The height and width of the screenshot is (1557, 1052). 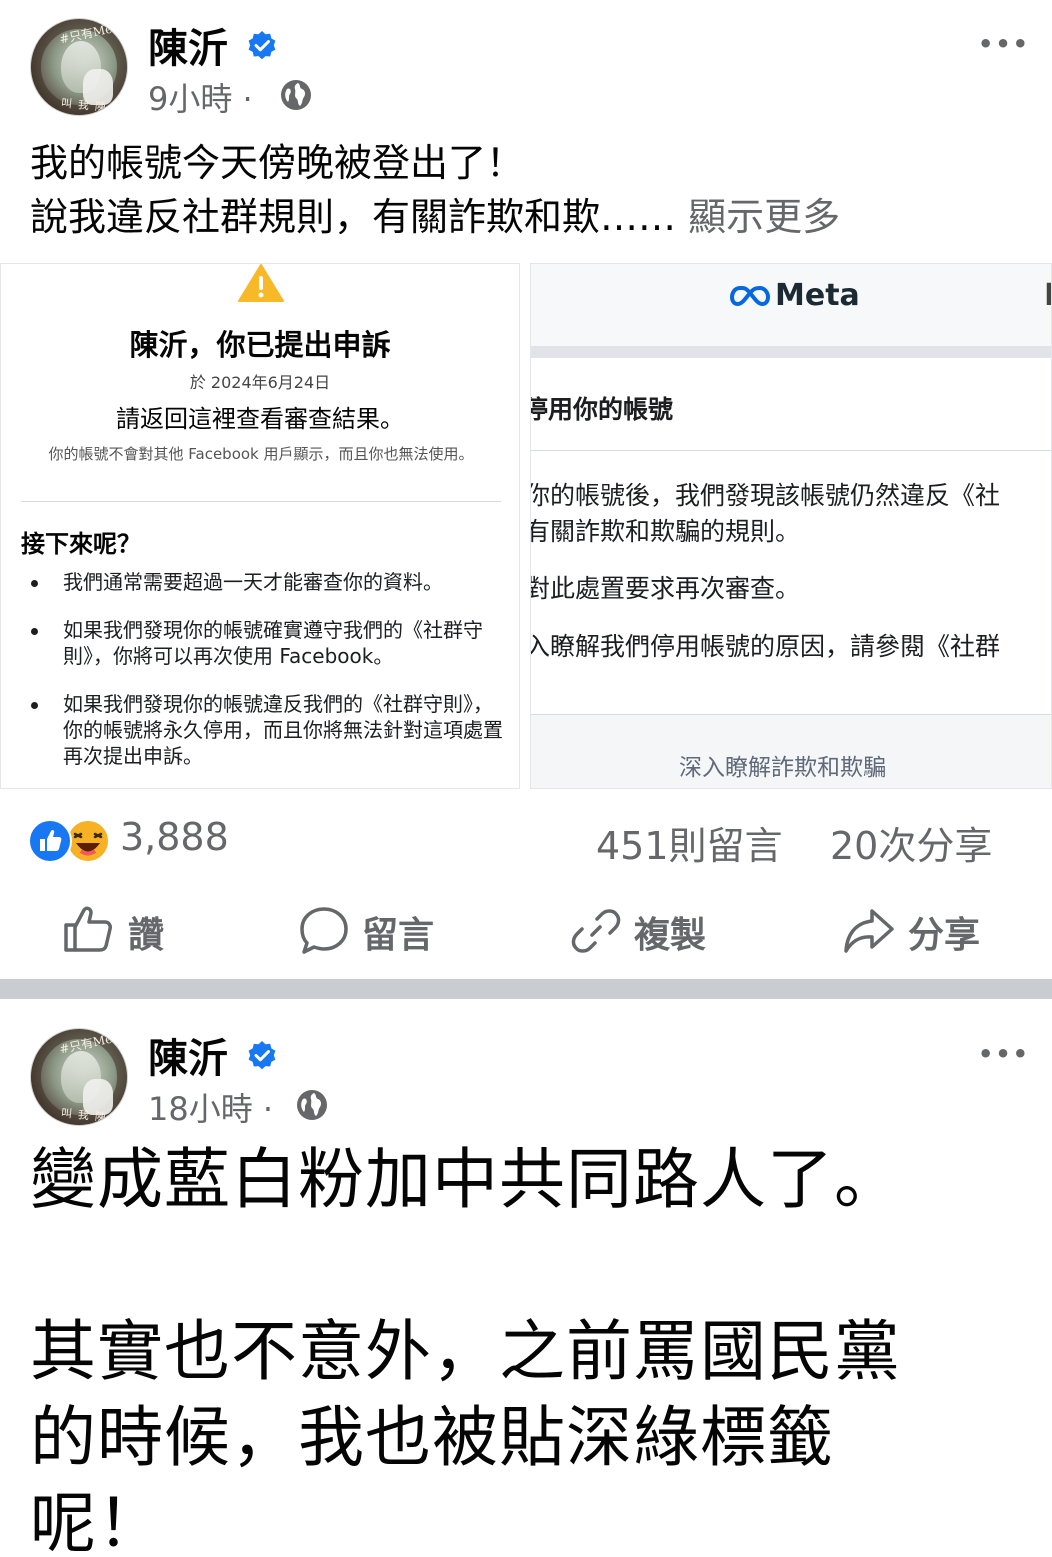 I want to click on next-steps-heading: 接下來呢？, so click(x=81, y=544).